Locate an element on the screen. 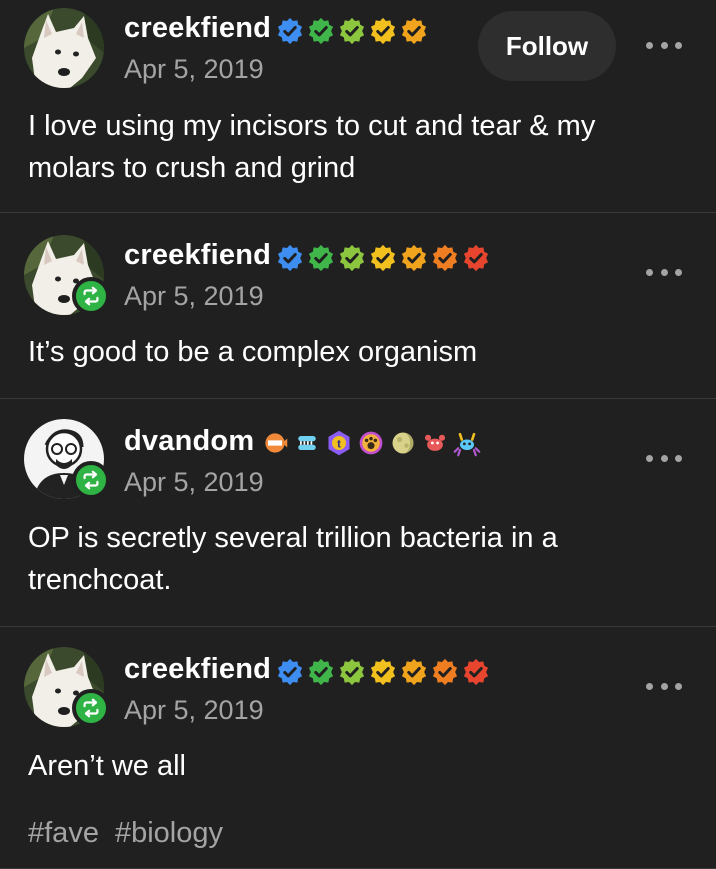 This screenshot has height=869, width=716. svg-text: t is located at coordinates (339, 444).